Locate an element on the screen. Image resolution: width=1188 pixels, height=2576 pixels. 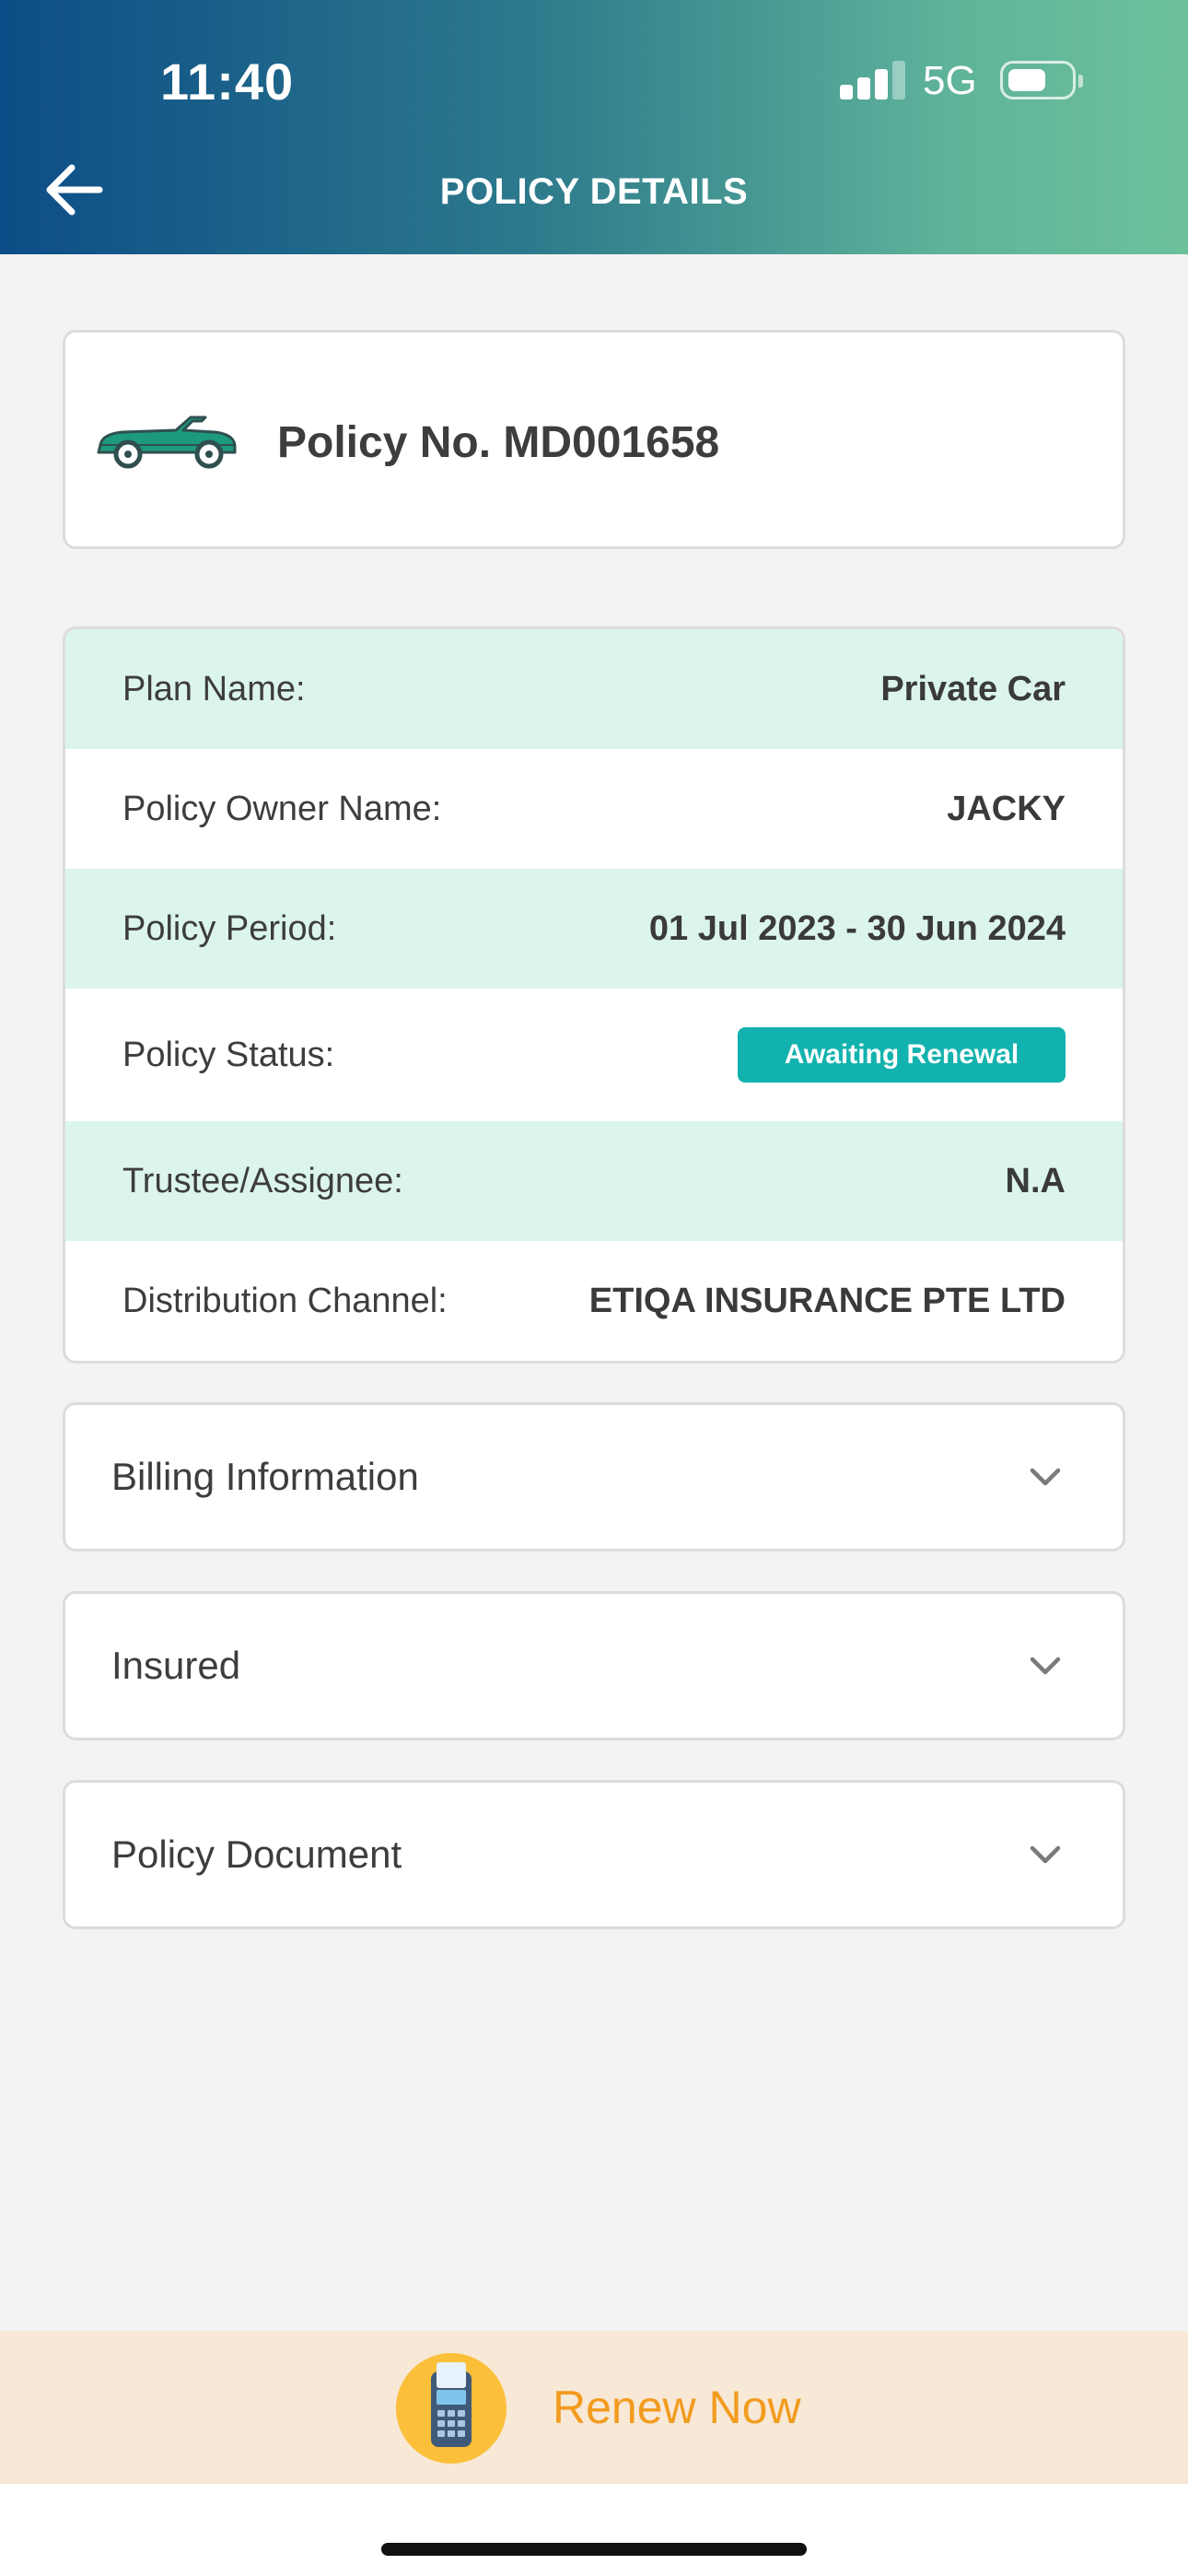
detail-row-owner-name: Policy Owner Name: JACKY is located at coordinates (594, 809).